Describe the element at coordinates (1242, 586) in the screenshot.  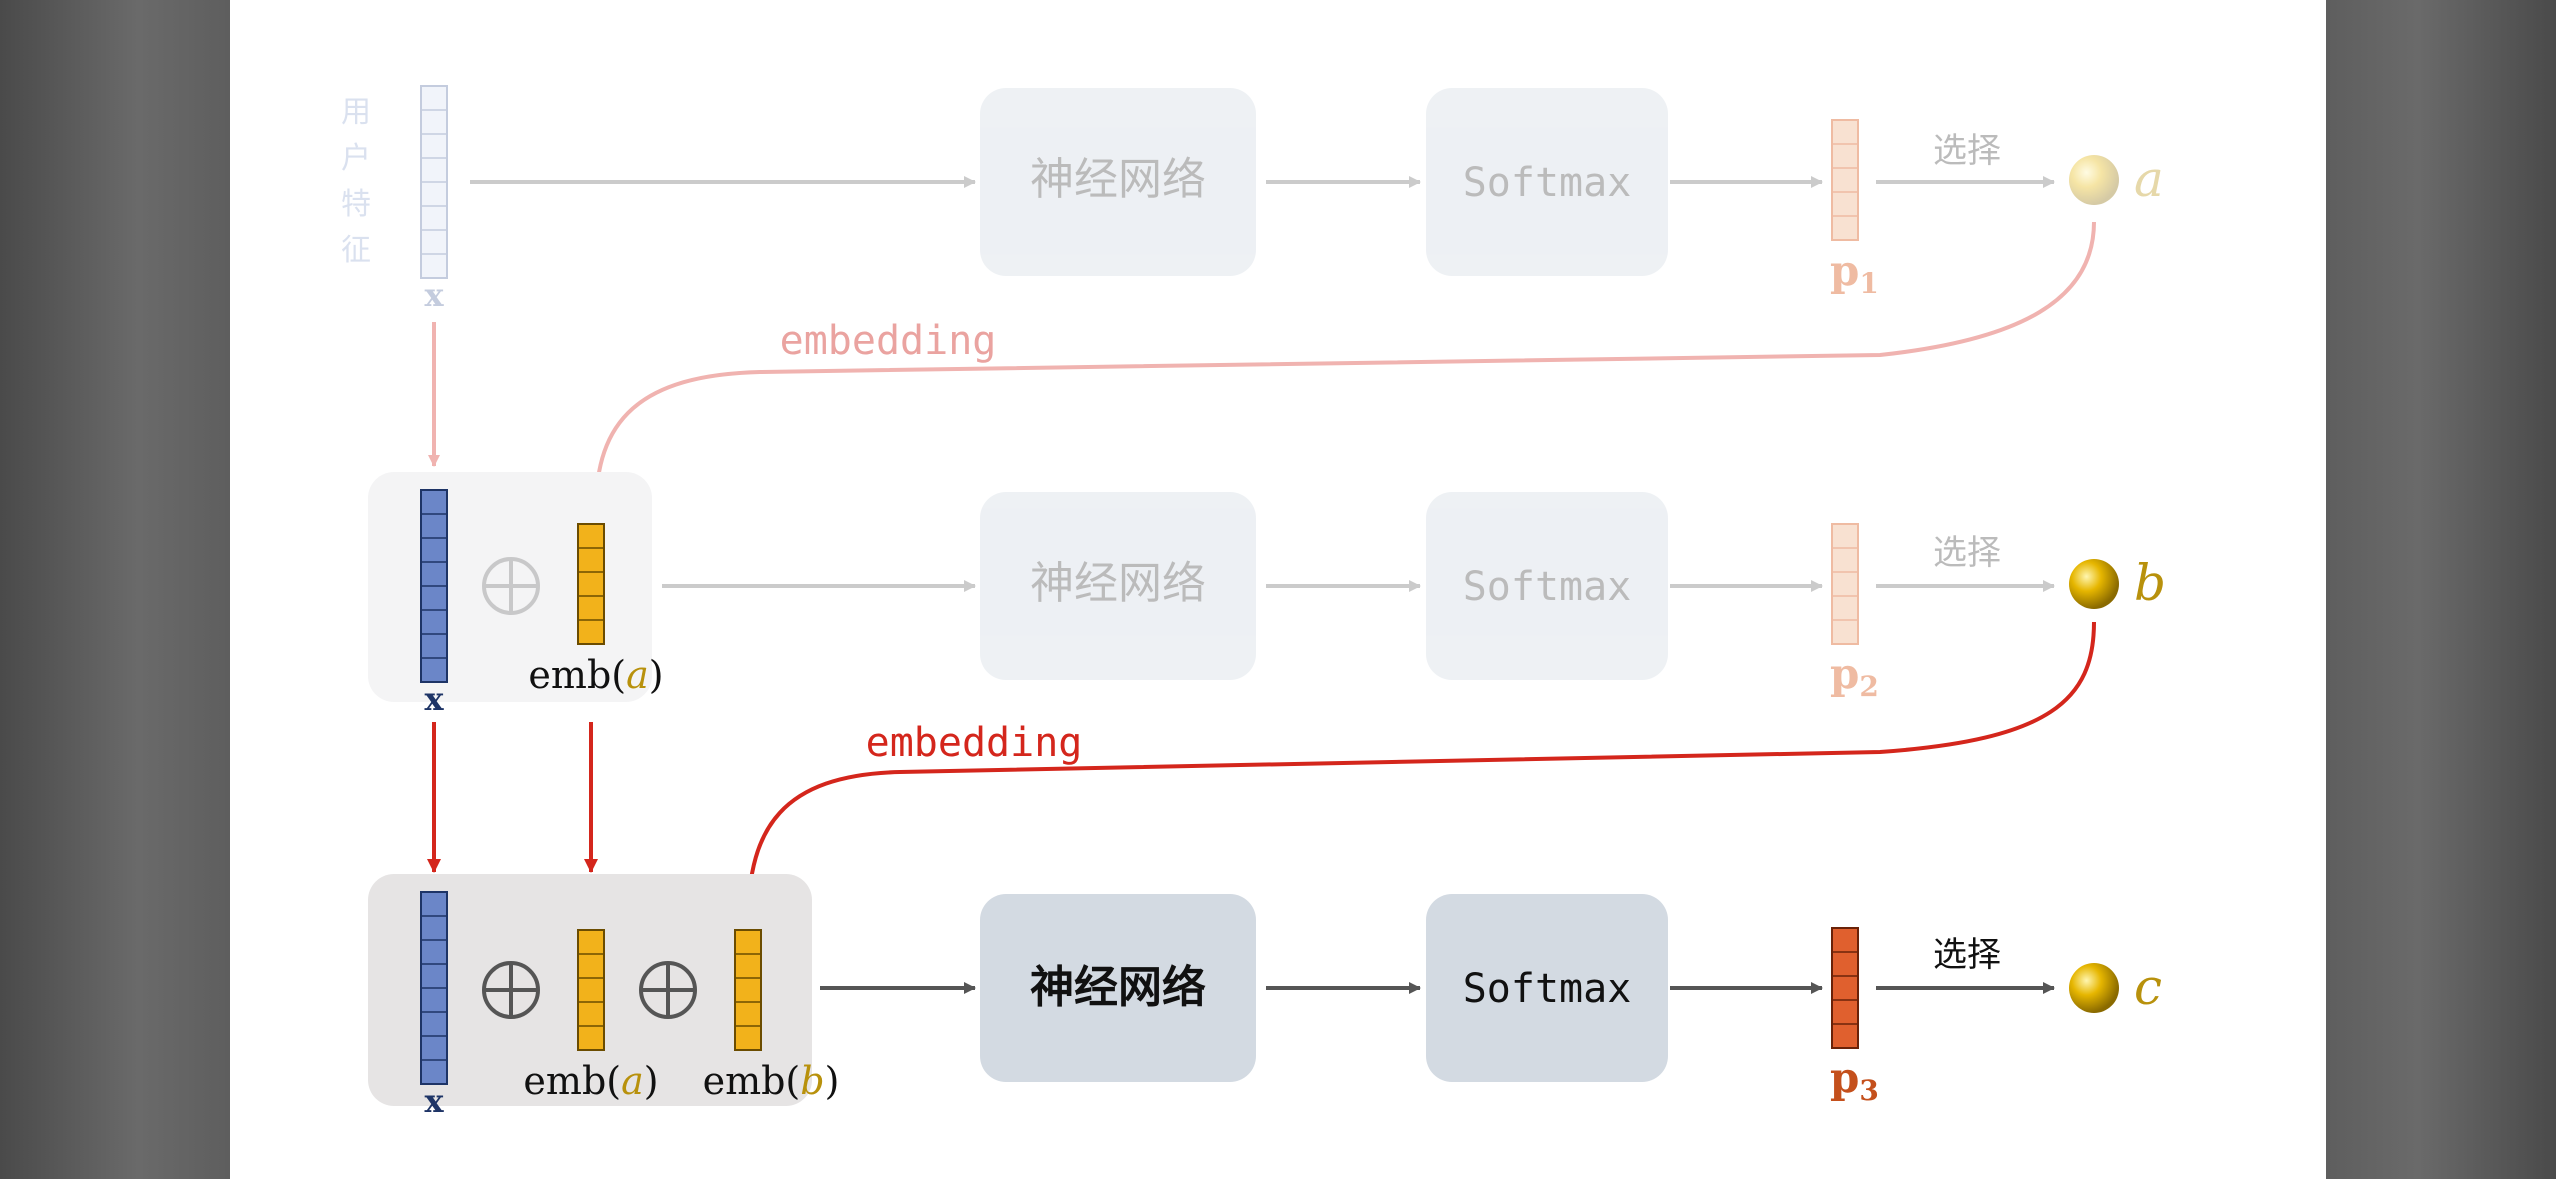
I see `row-2-flow: 神经网络 Softmax` at that location.